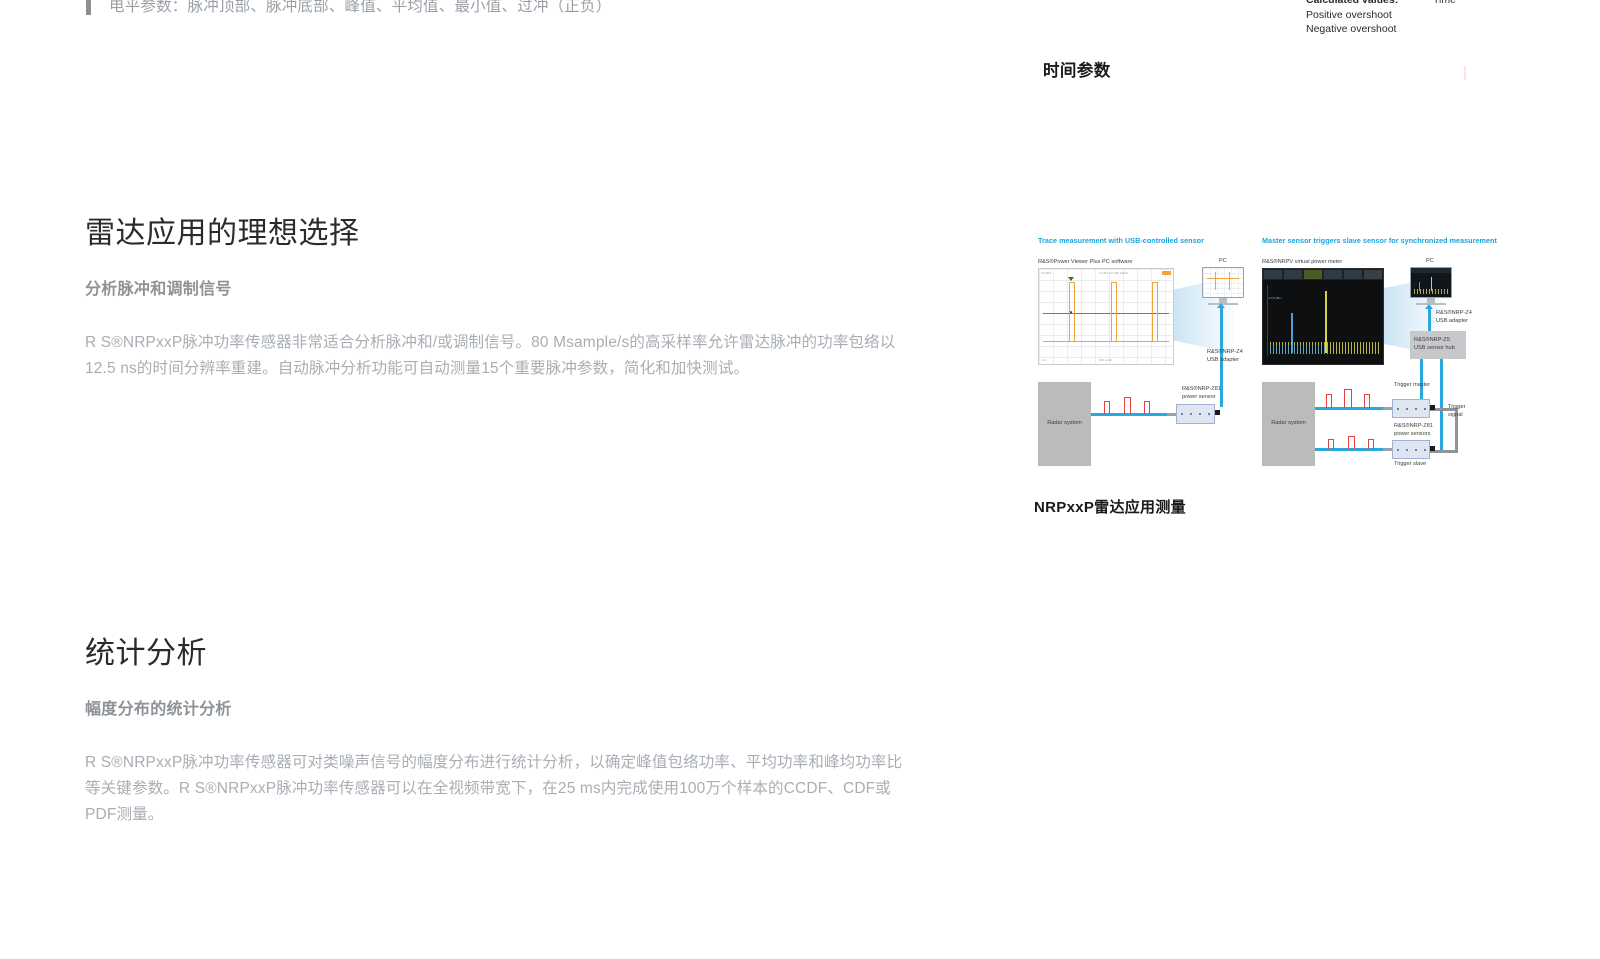 The image size is (1600, 959). I want to click on page-title-radar: 雷达应用的理想选择, so click(222, 233).